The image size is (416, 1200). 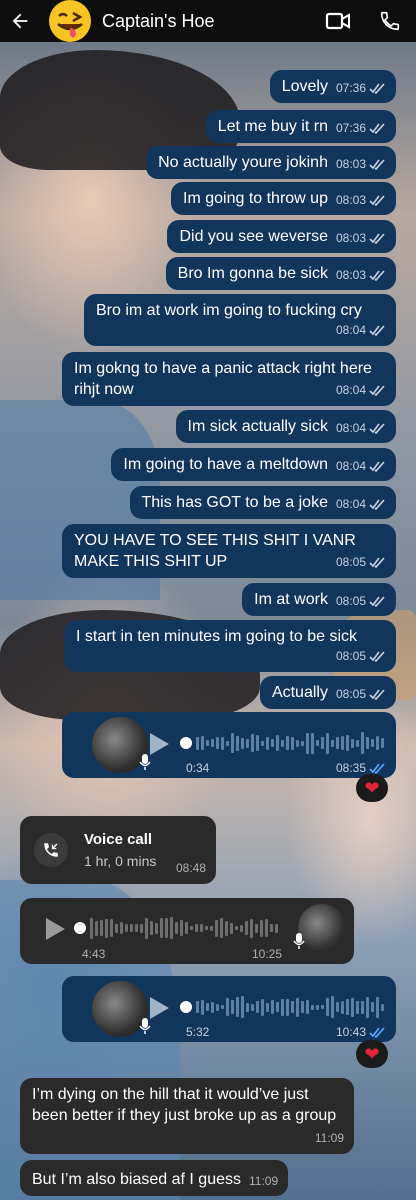 I want to click on message-bubble-outgoing: Im going to throw up 08:03, so click(x=283, y=198).